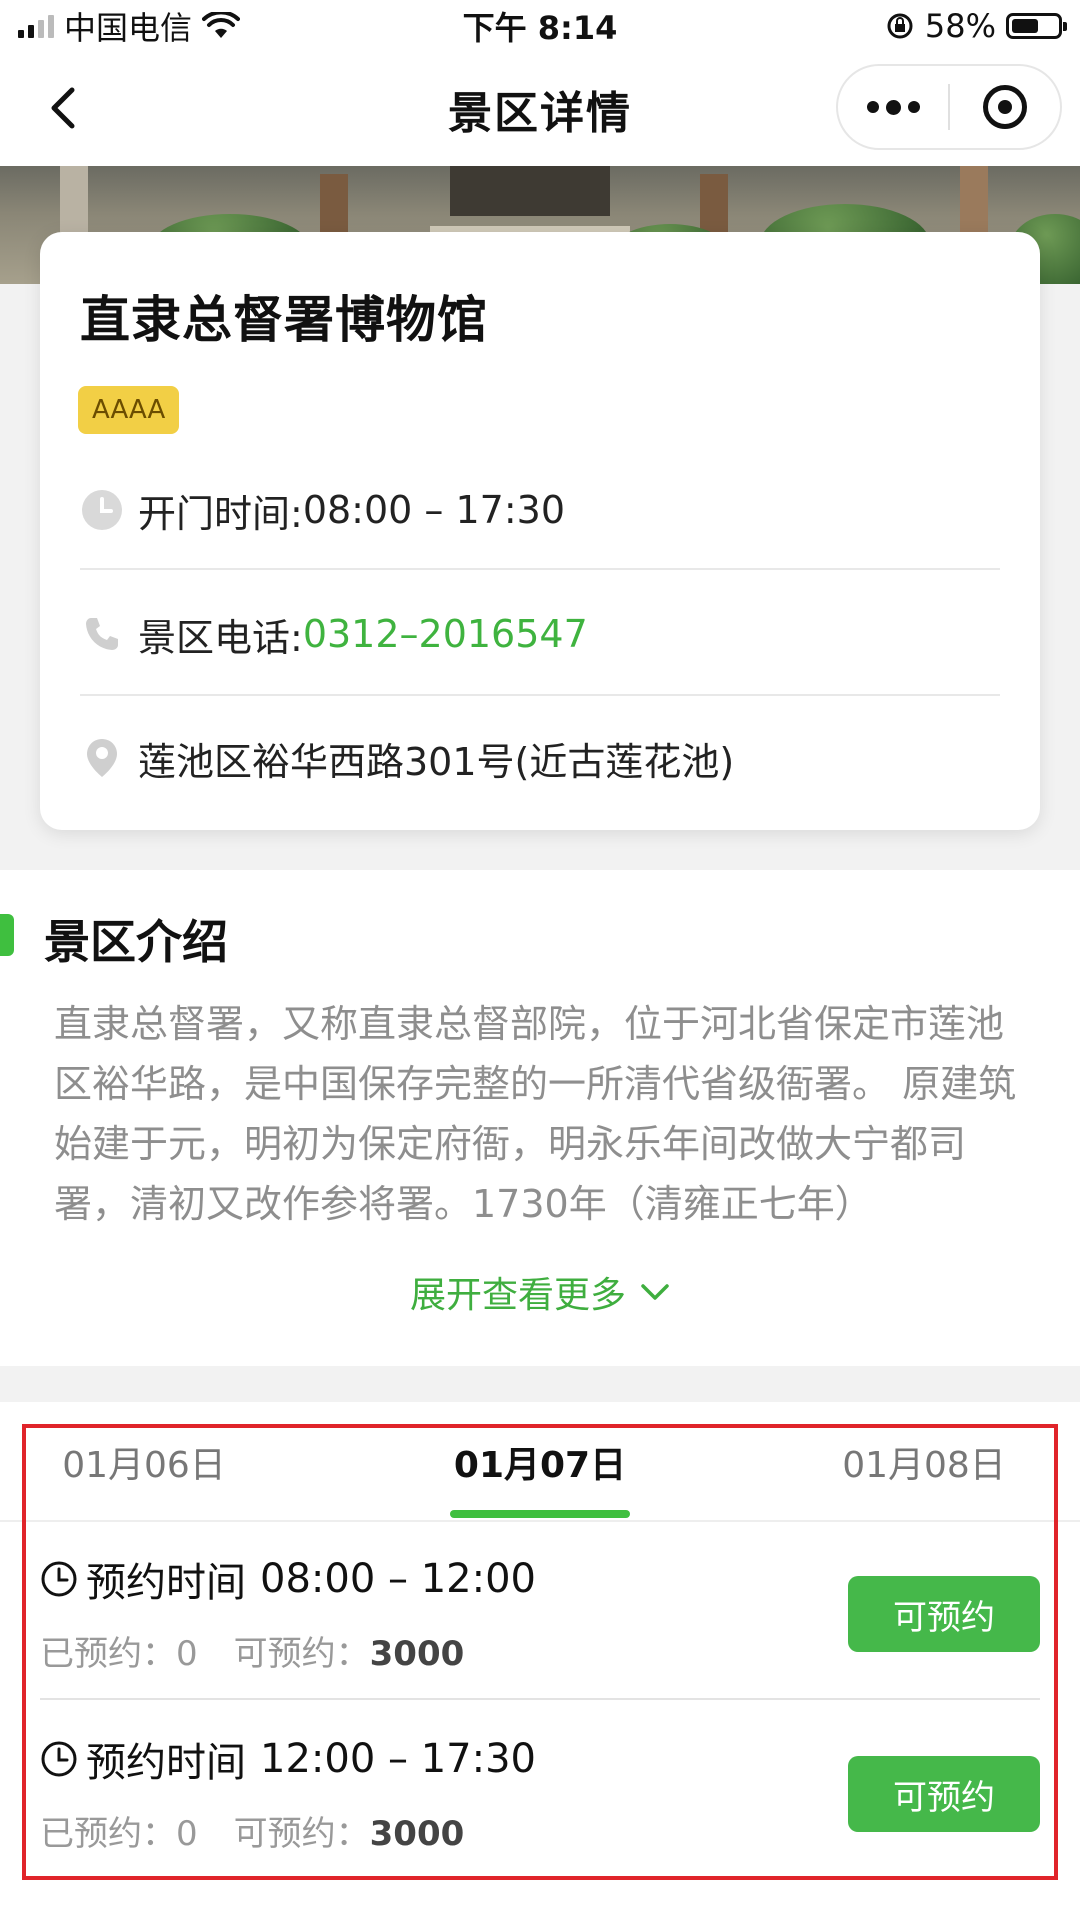 Image resolution: width=1080 pixels, height=1920 pixels. I want to click on slot-time-range: 08:00 – 12:00, so click(398, 1579).